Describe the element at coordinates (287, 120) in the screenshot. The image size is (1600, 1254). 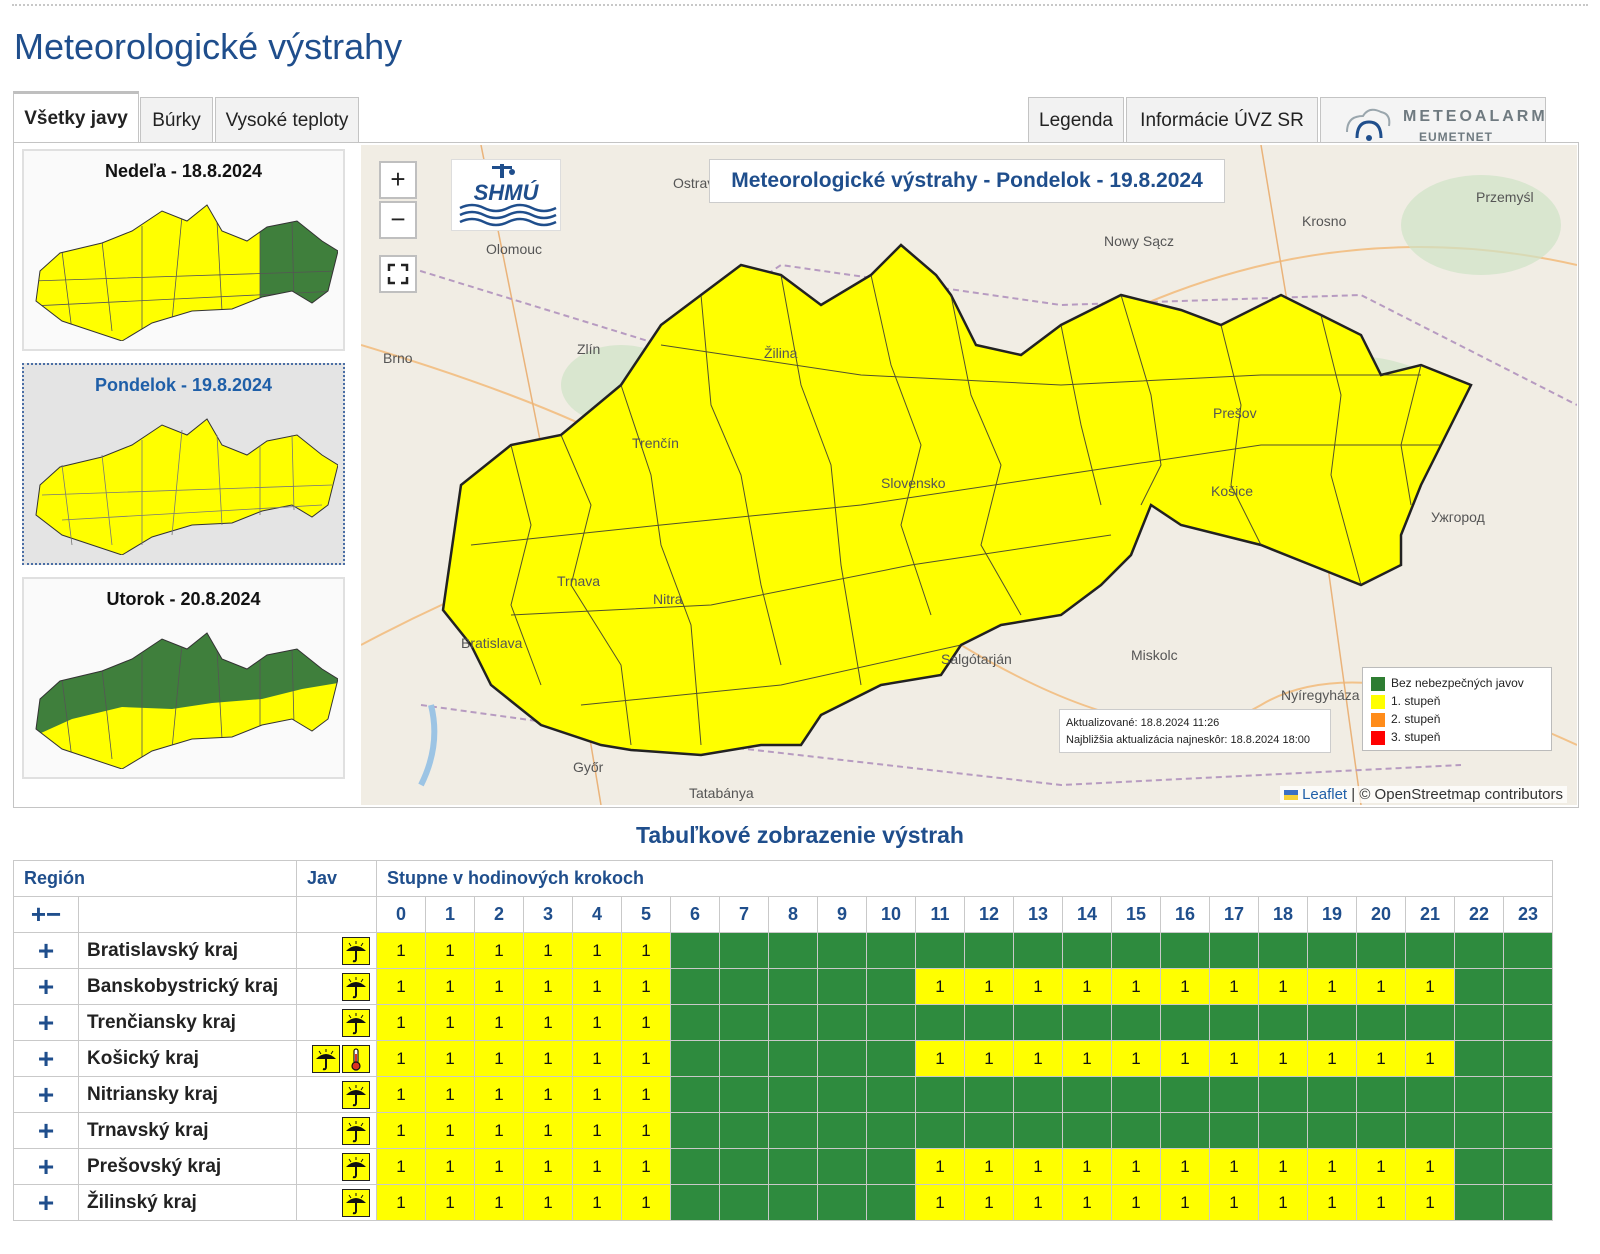
I see `tab-high-temperatures: Vysoké teploty` at that location.